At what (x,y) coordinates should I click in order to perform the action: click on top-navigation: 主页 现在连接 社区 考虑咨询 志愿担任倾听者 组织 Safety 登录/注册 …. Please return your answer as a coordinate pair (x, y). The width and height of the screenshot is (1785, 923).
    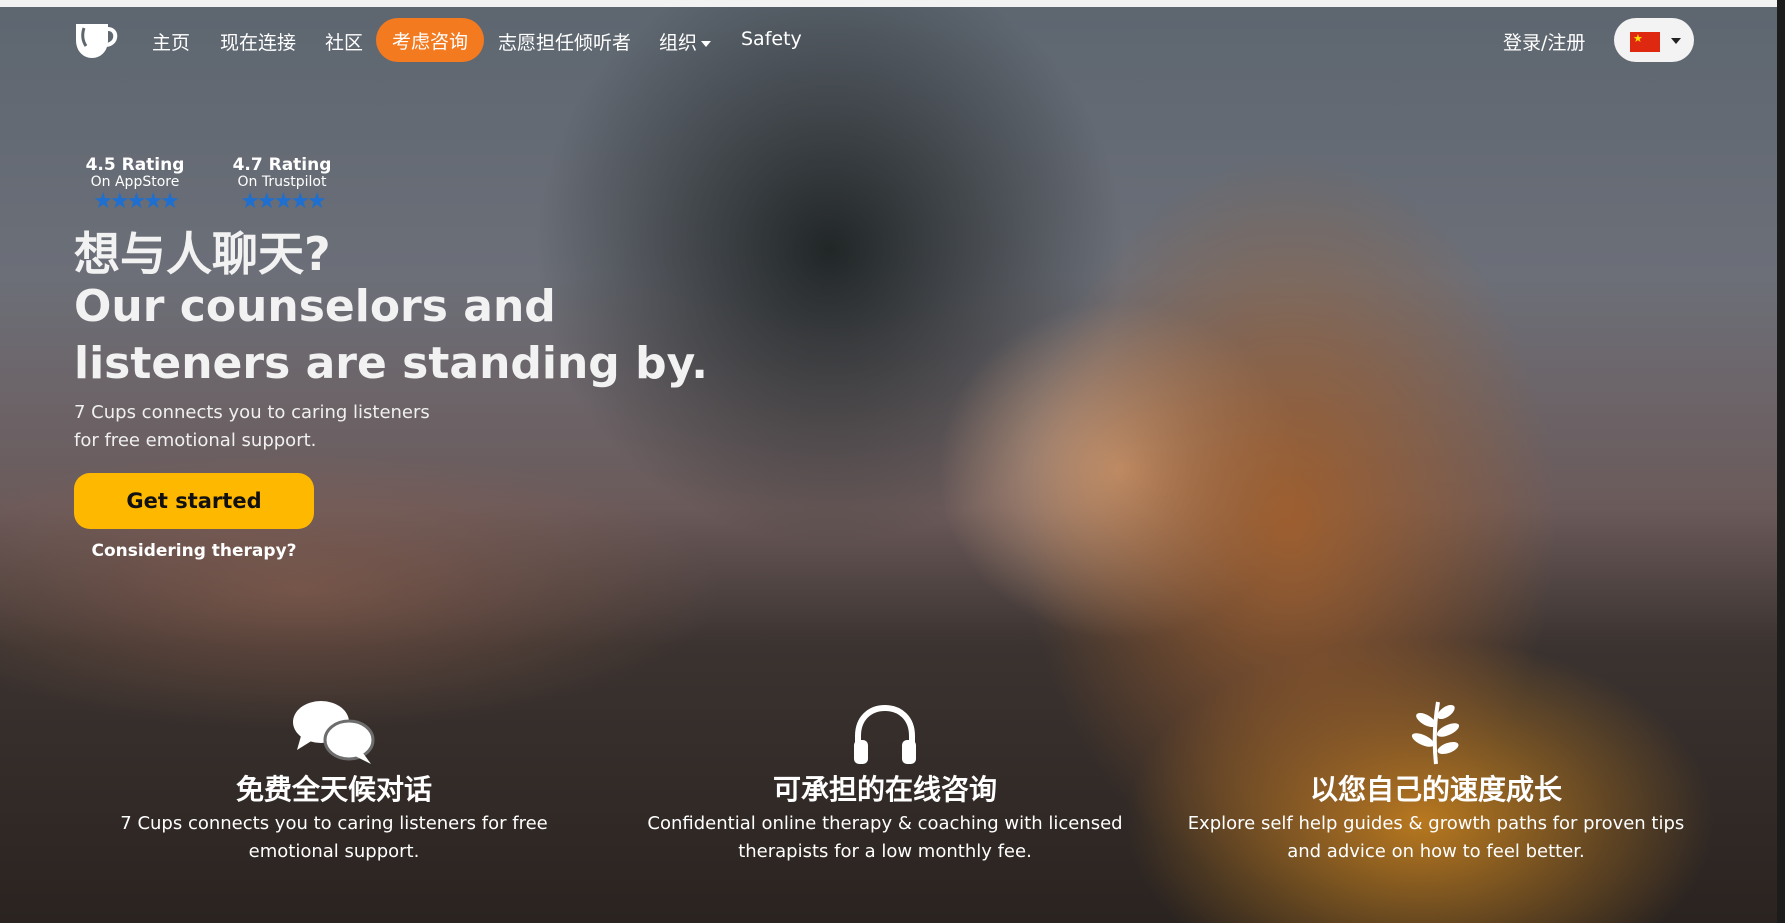
    Looking at the image, I should click on (892, 40).